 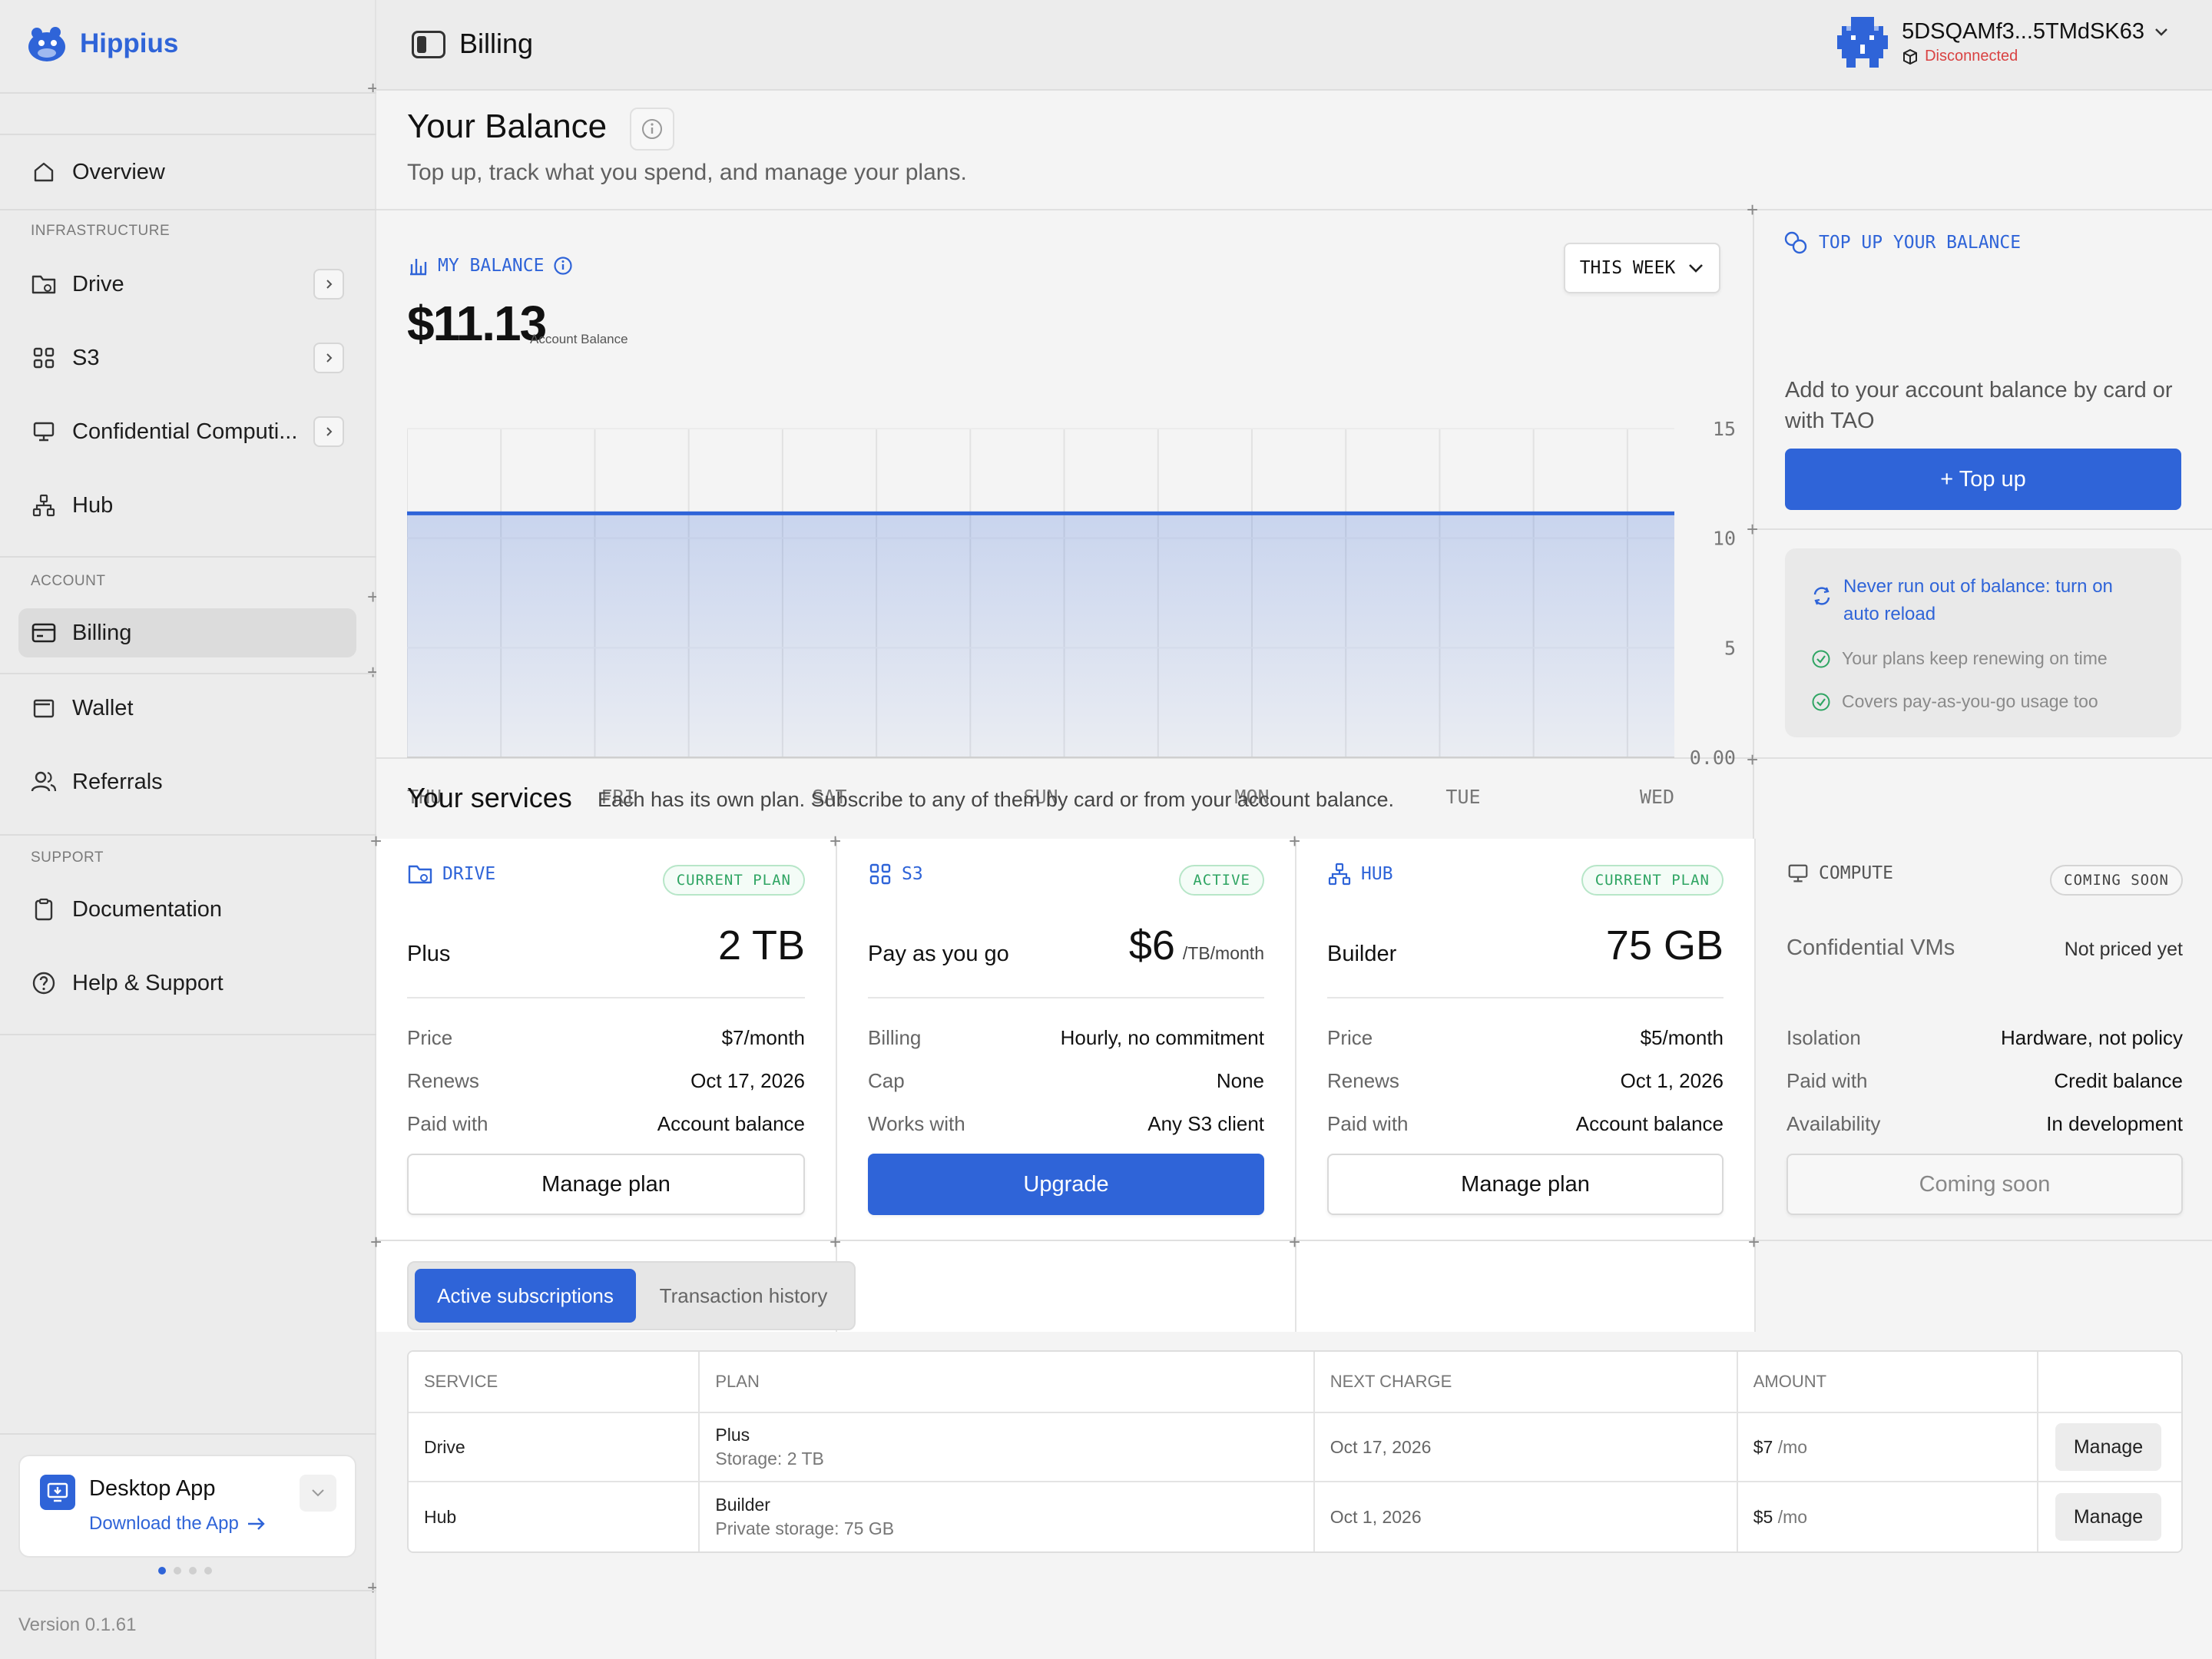 What do you see at coordinates (469, 874) in the screenshot?
I see `service-name: DRIVE` at bounding box center [469, 874].